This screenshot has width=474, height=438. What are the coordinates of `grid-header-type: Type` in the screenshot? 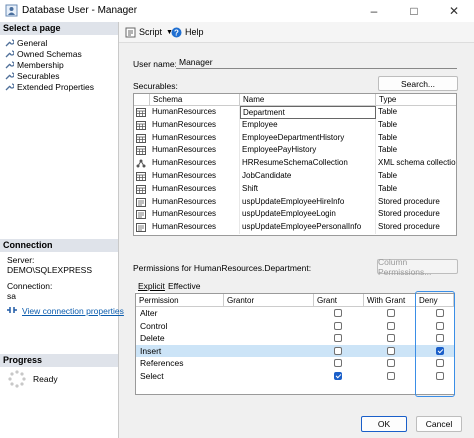 It's located at (416, 100).